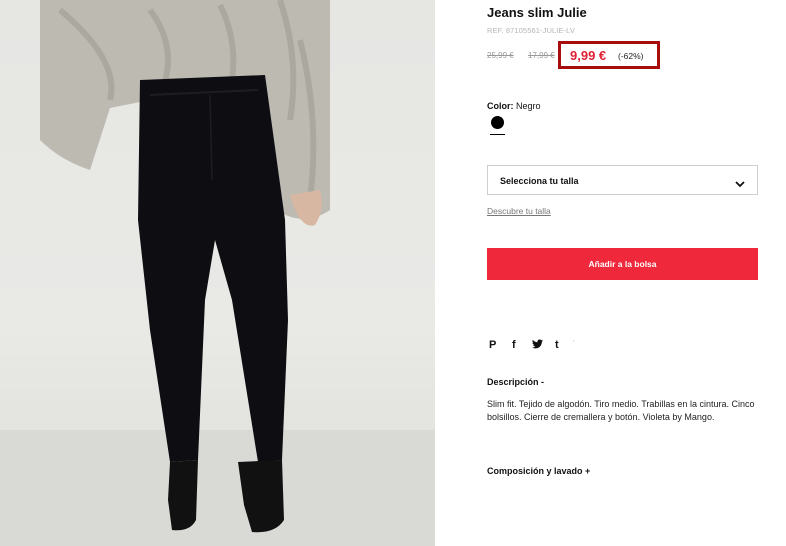 The image size is (786, 546). Describe the element at coordinates (492, 345) in the screenshot. I see `pinterest-icon: P` at that location.